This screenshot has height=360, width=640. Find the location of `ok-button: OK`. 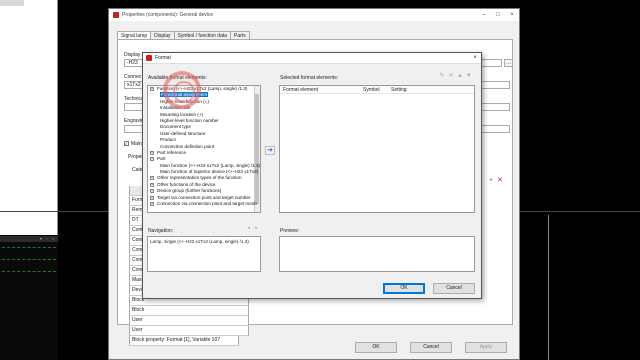

ok-button: OK is located at coordinates (376, 347).